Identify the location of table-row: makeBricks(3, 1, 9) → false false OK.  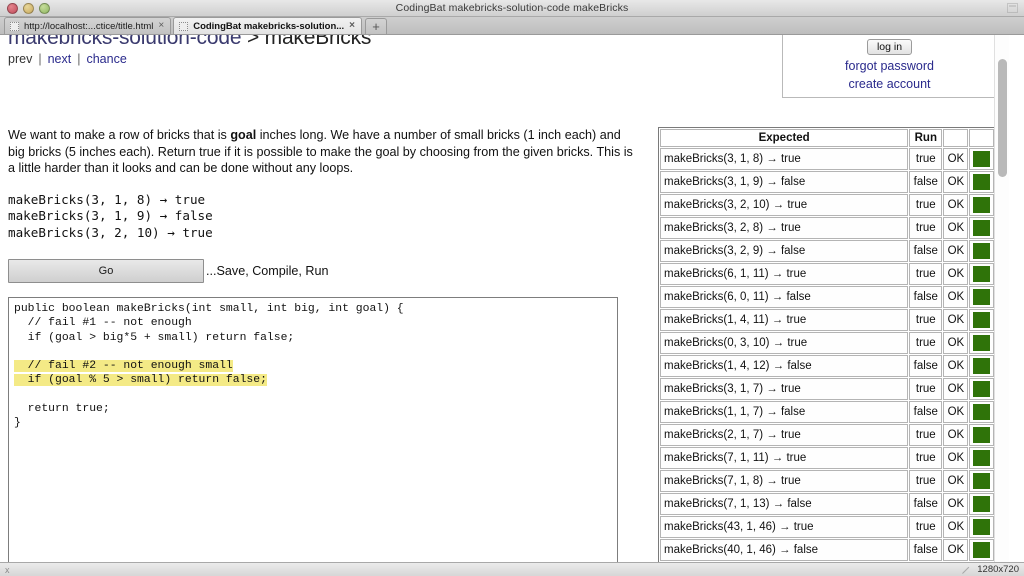
(827, 182).